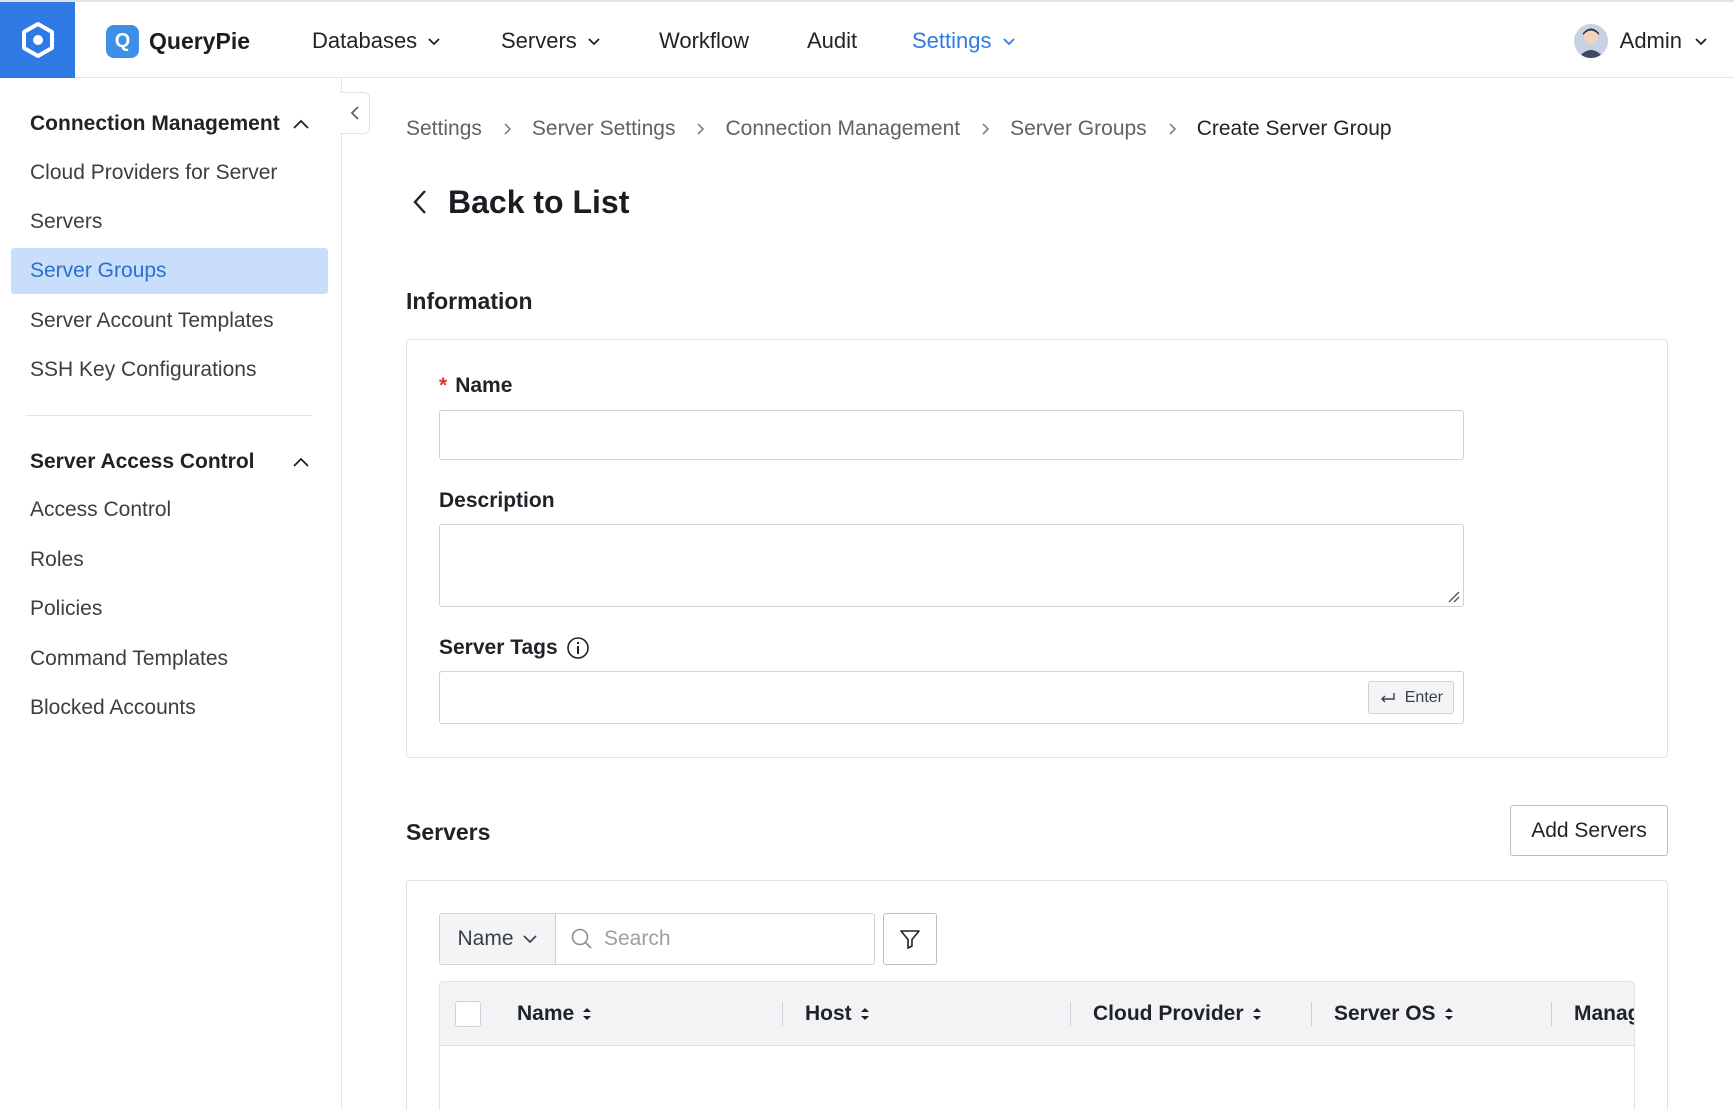 Image resolution: width=1734 pixels, height=1110 pixels. I want to click on sidebar-item-ssh-key-configurations: SSH Key Configurations, so click(169, 370).